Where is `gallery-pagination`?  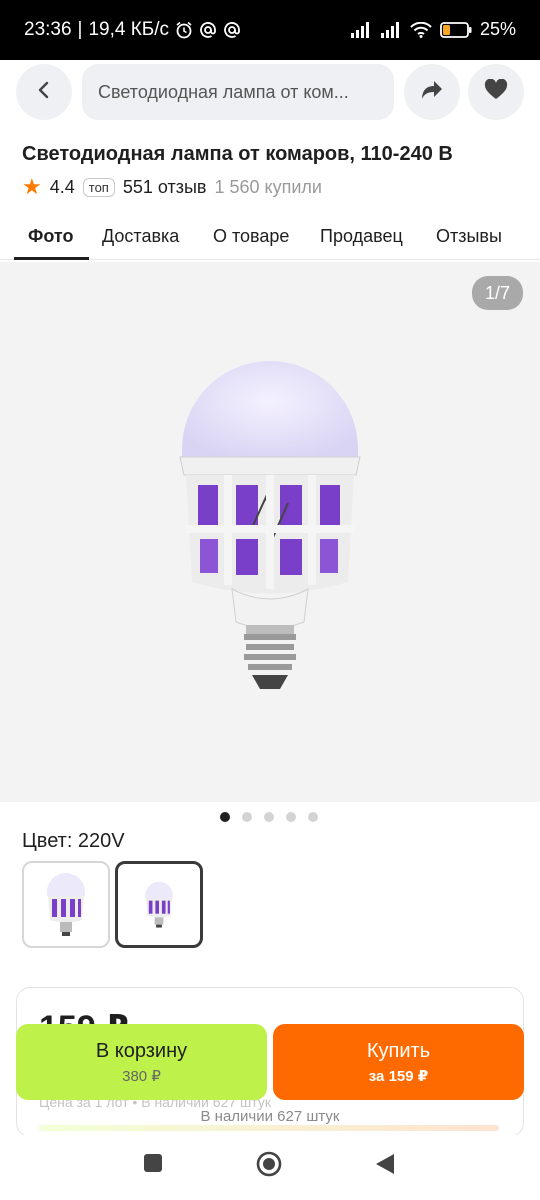
gallery-pagination is located at coordinates (269, 817).